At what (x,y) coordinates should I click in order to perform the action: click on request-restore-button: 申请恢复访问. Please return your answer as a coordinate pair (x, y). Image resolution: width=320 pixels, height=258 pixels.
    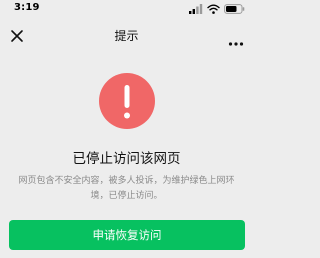
    Looking at the image, I should click on (127, 235).